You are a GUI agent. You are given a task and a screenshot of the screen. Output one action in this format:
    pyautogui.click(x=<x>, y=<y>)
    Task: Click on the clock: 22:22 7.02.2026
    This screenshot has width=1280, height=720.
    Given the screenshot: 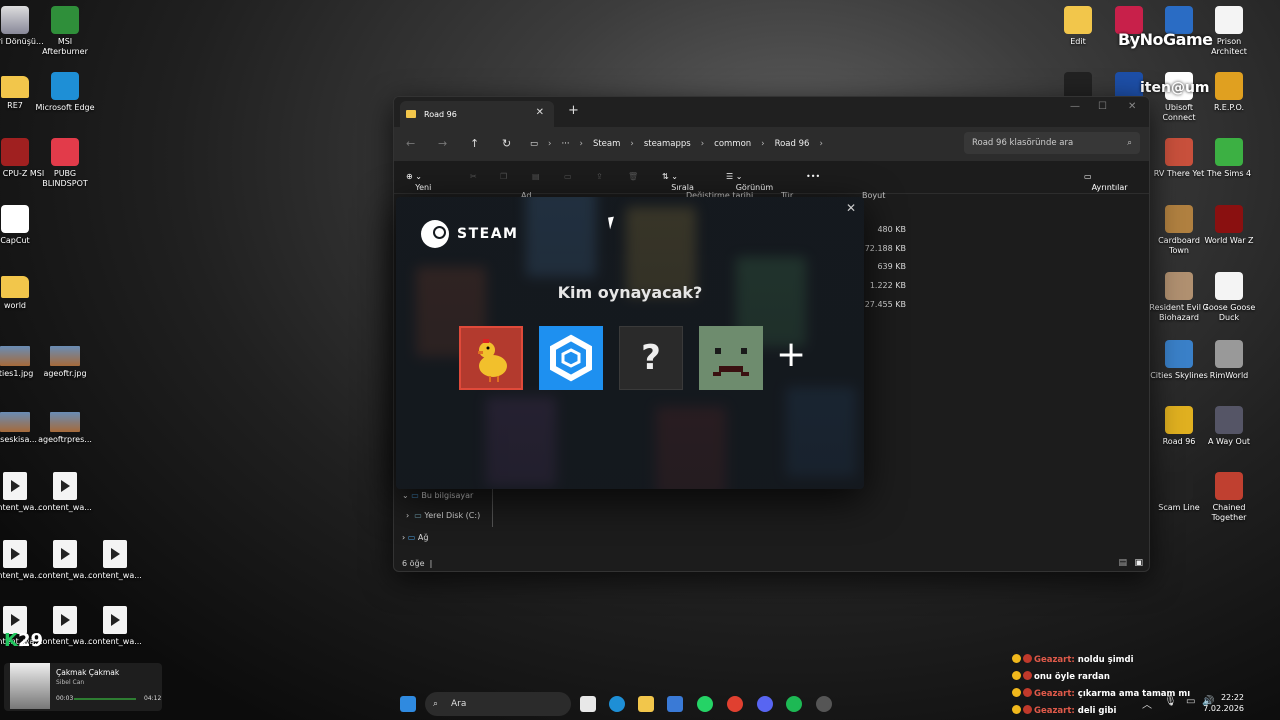 What is the action you would take?
    pyautogui.click(x=1223, y=703)
    